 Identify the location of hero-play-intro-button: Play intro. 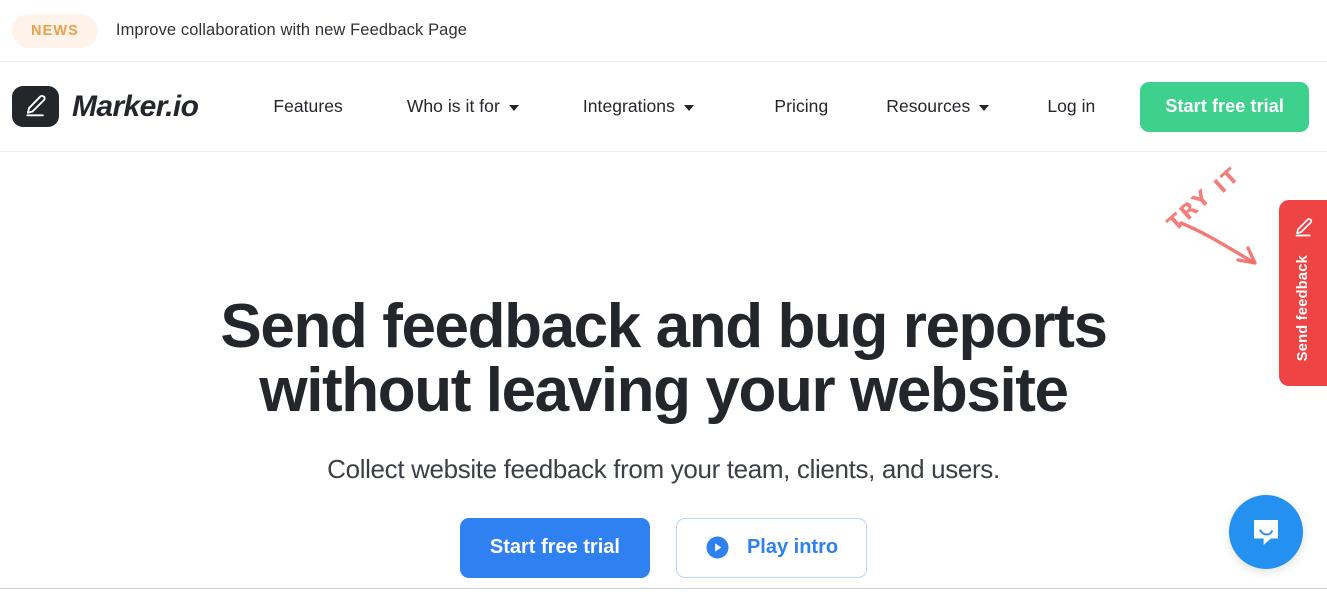
(771, 547).